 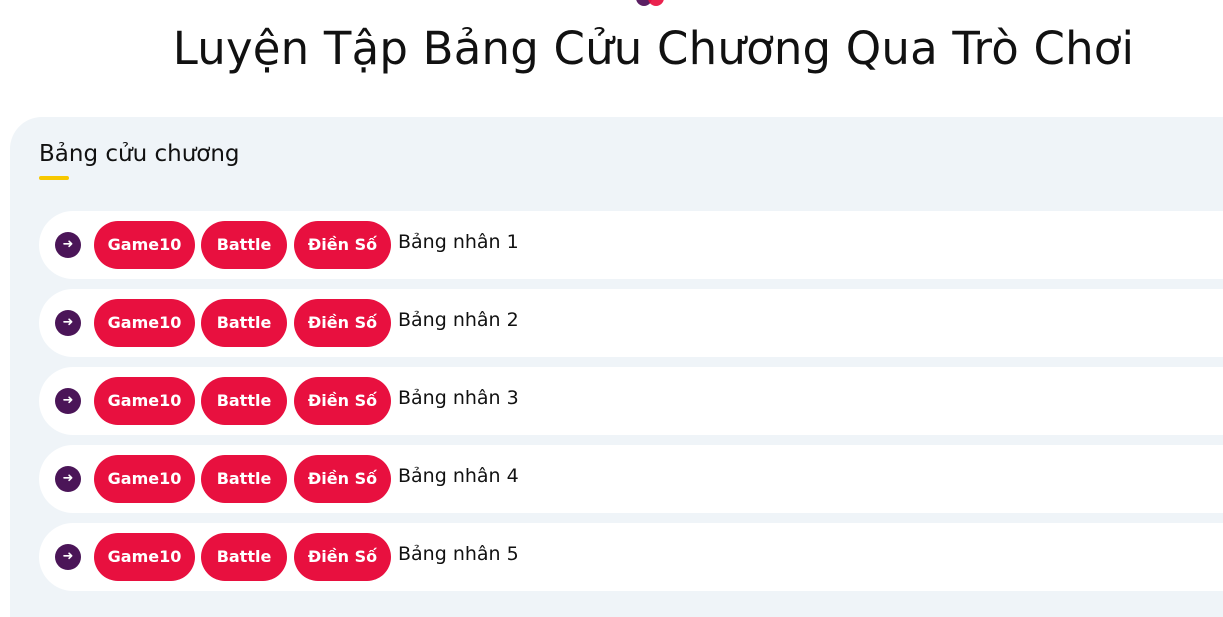 I want to click on logo-dots-icon, so click(x=656, y=3).